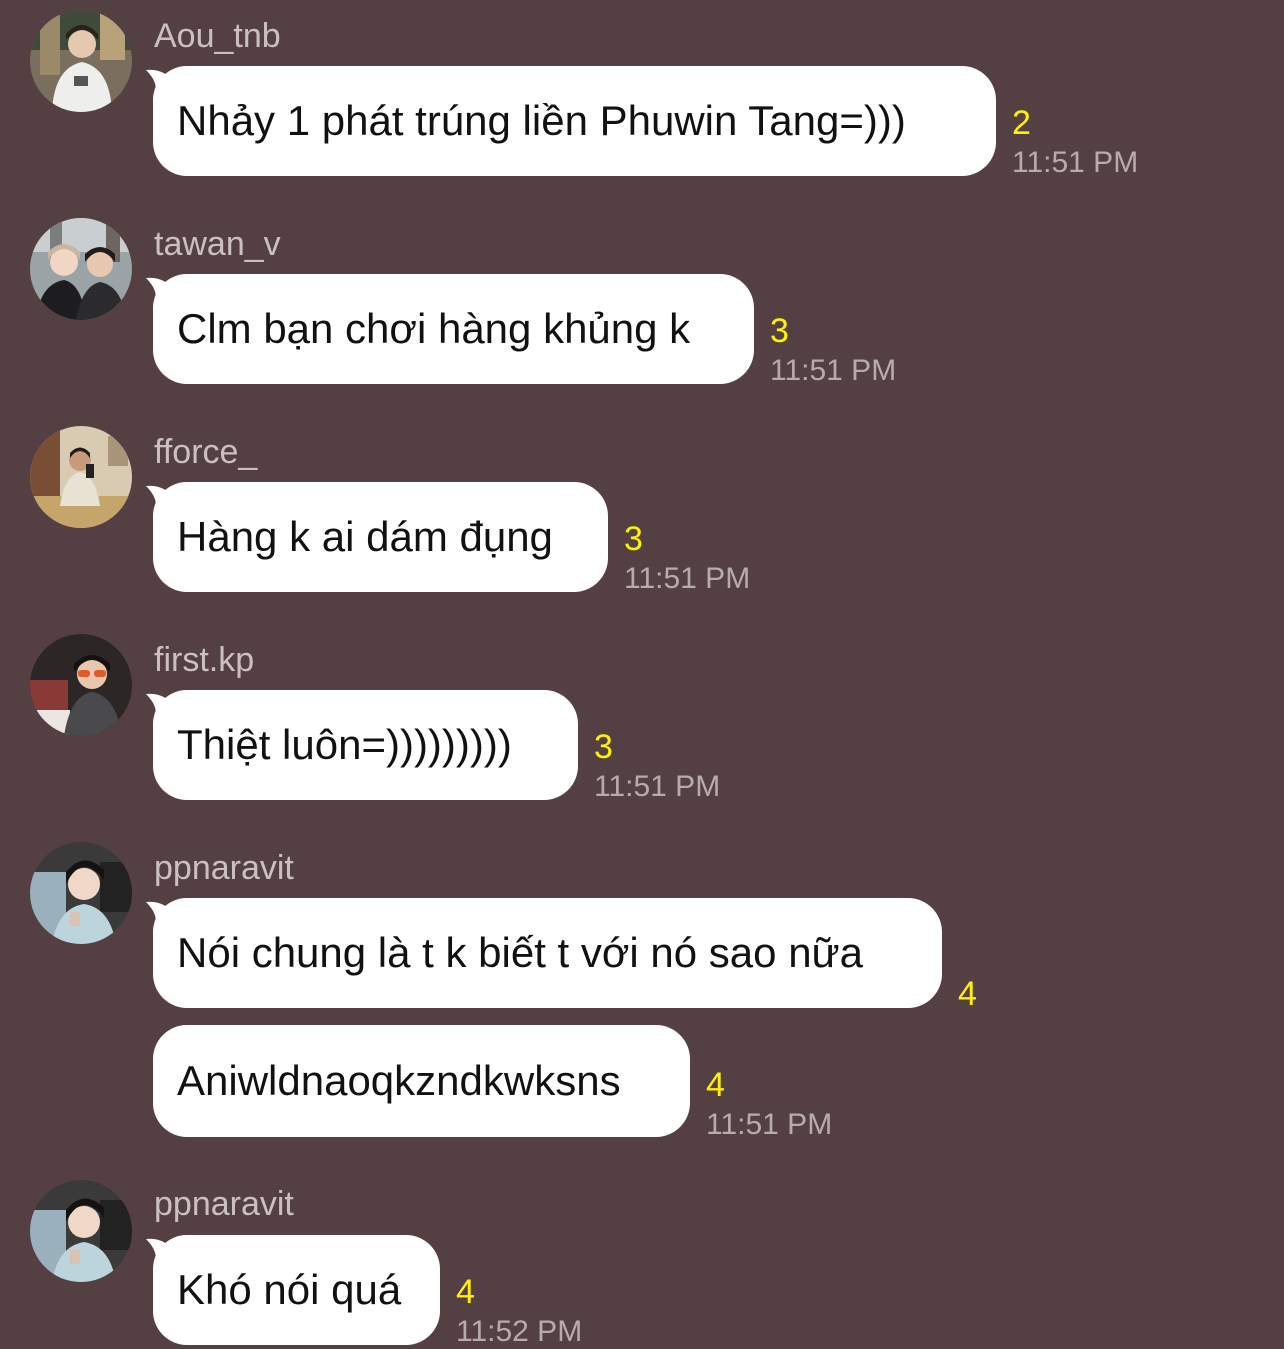 The image size is (1284, 1349). What do you see at coordinates (217, 36) in the screenshot?
I see `username: Aou_tnb` at bounding box center [217, 36].